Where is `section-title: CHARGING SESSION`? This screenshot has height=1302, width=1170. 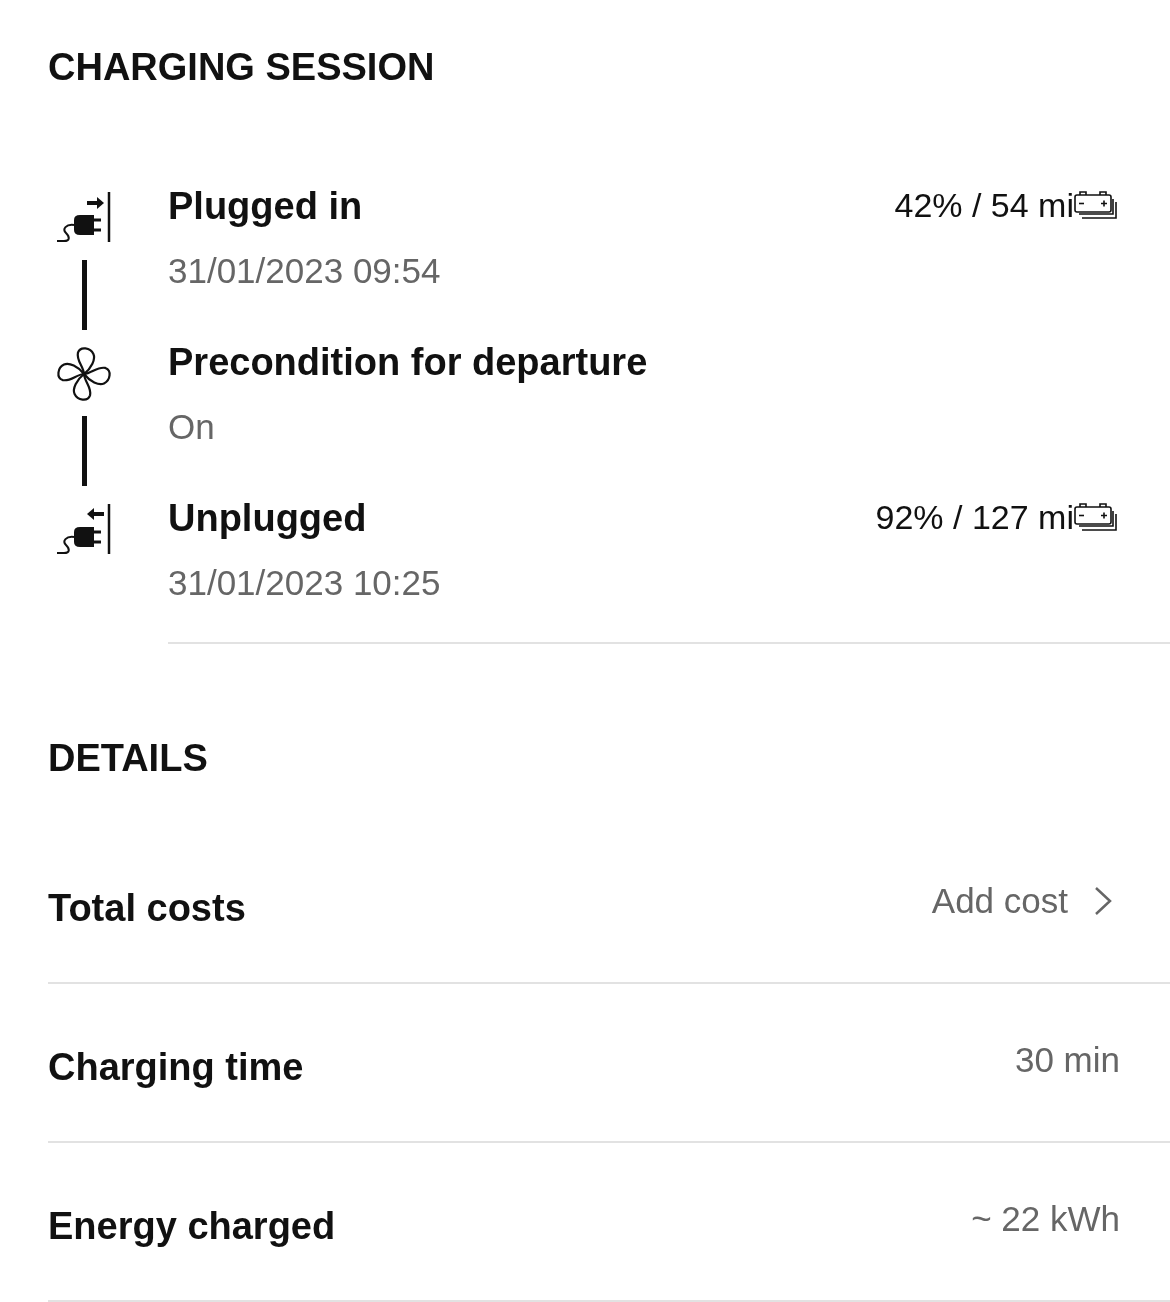
section-title: CHARGING SESSION is located at coordinates (241, 67).